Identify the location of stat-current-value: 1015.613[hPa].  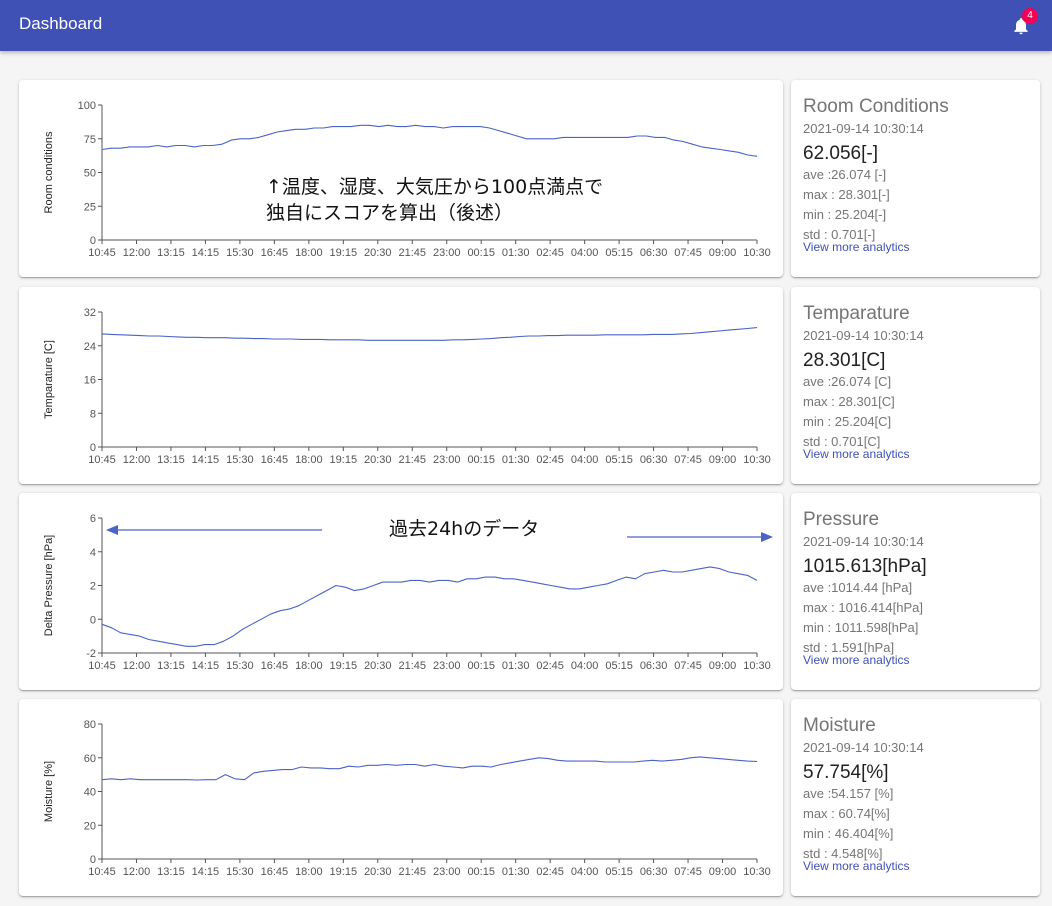
(865, 566).